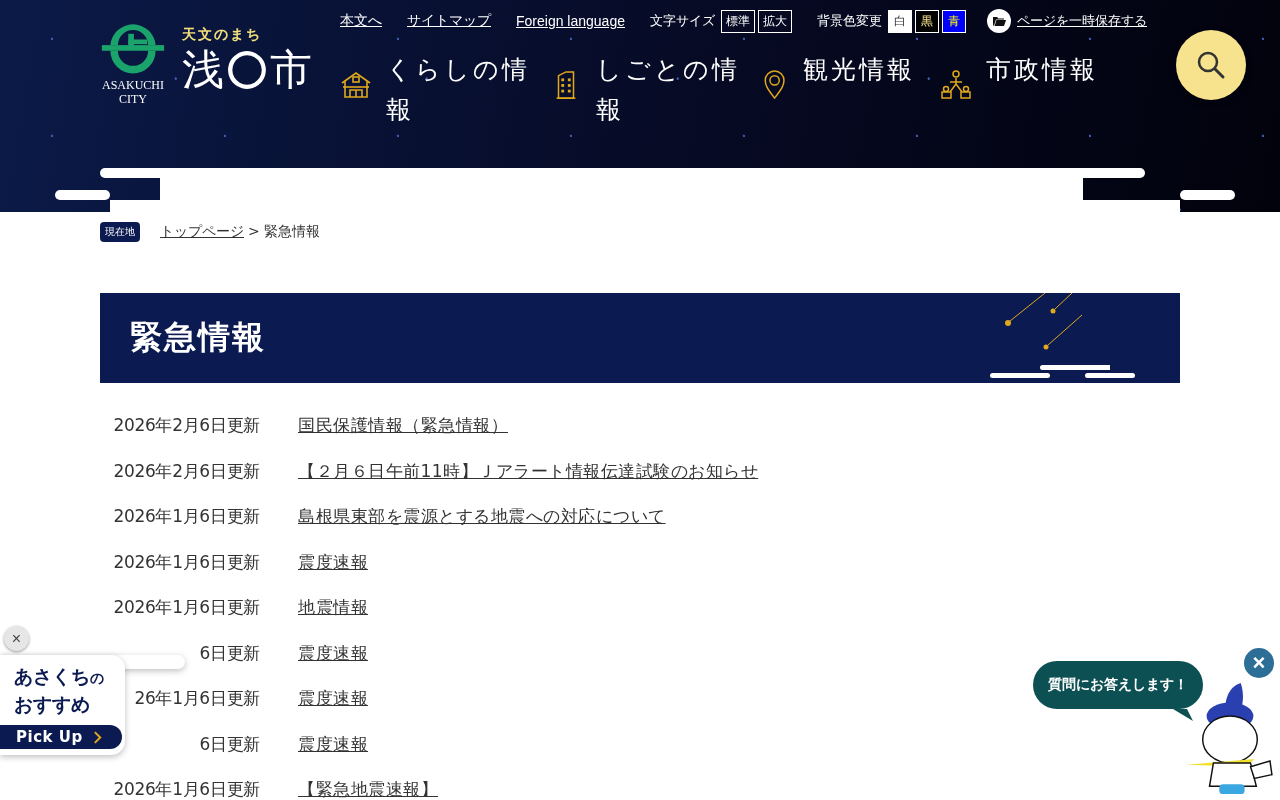 The image size is (1280, 800). Describe the element at coordinates (120, 232) in the screenshot. I see `location-badge: 現在地` at that location.